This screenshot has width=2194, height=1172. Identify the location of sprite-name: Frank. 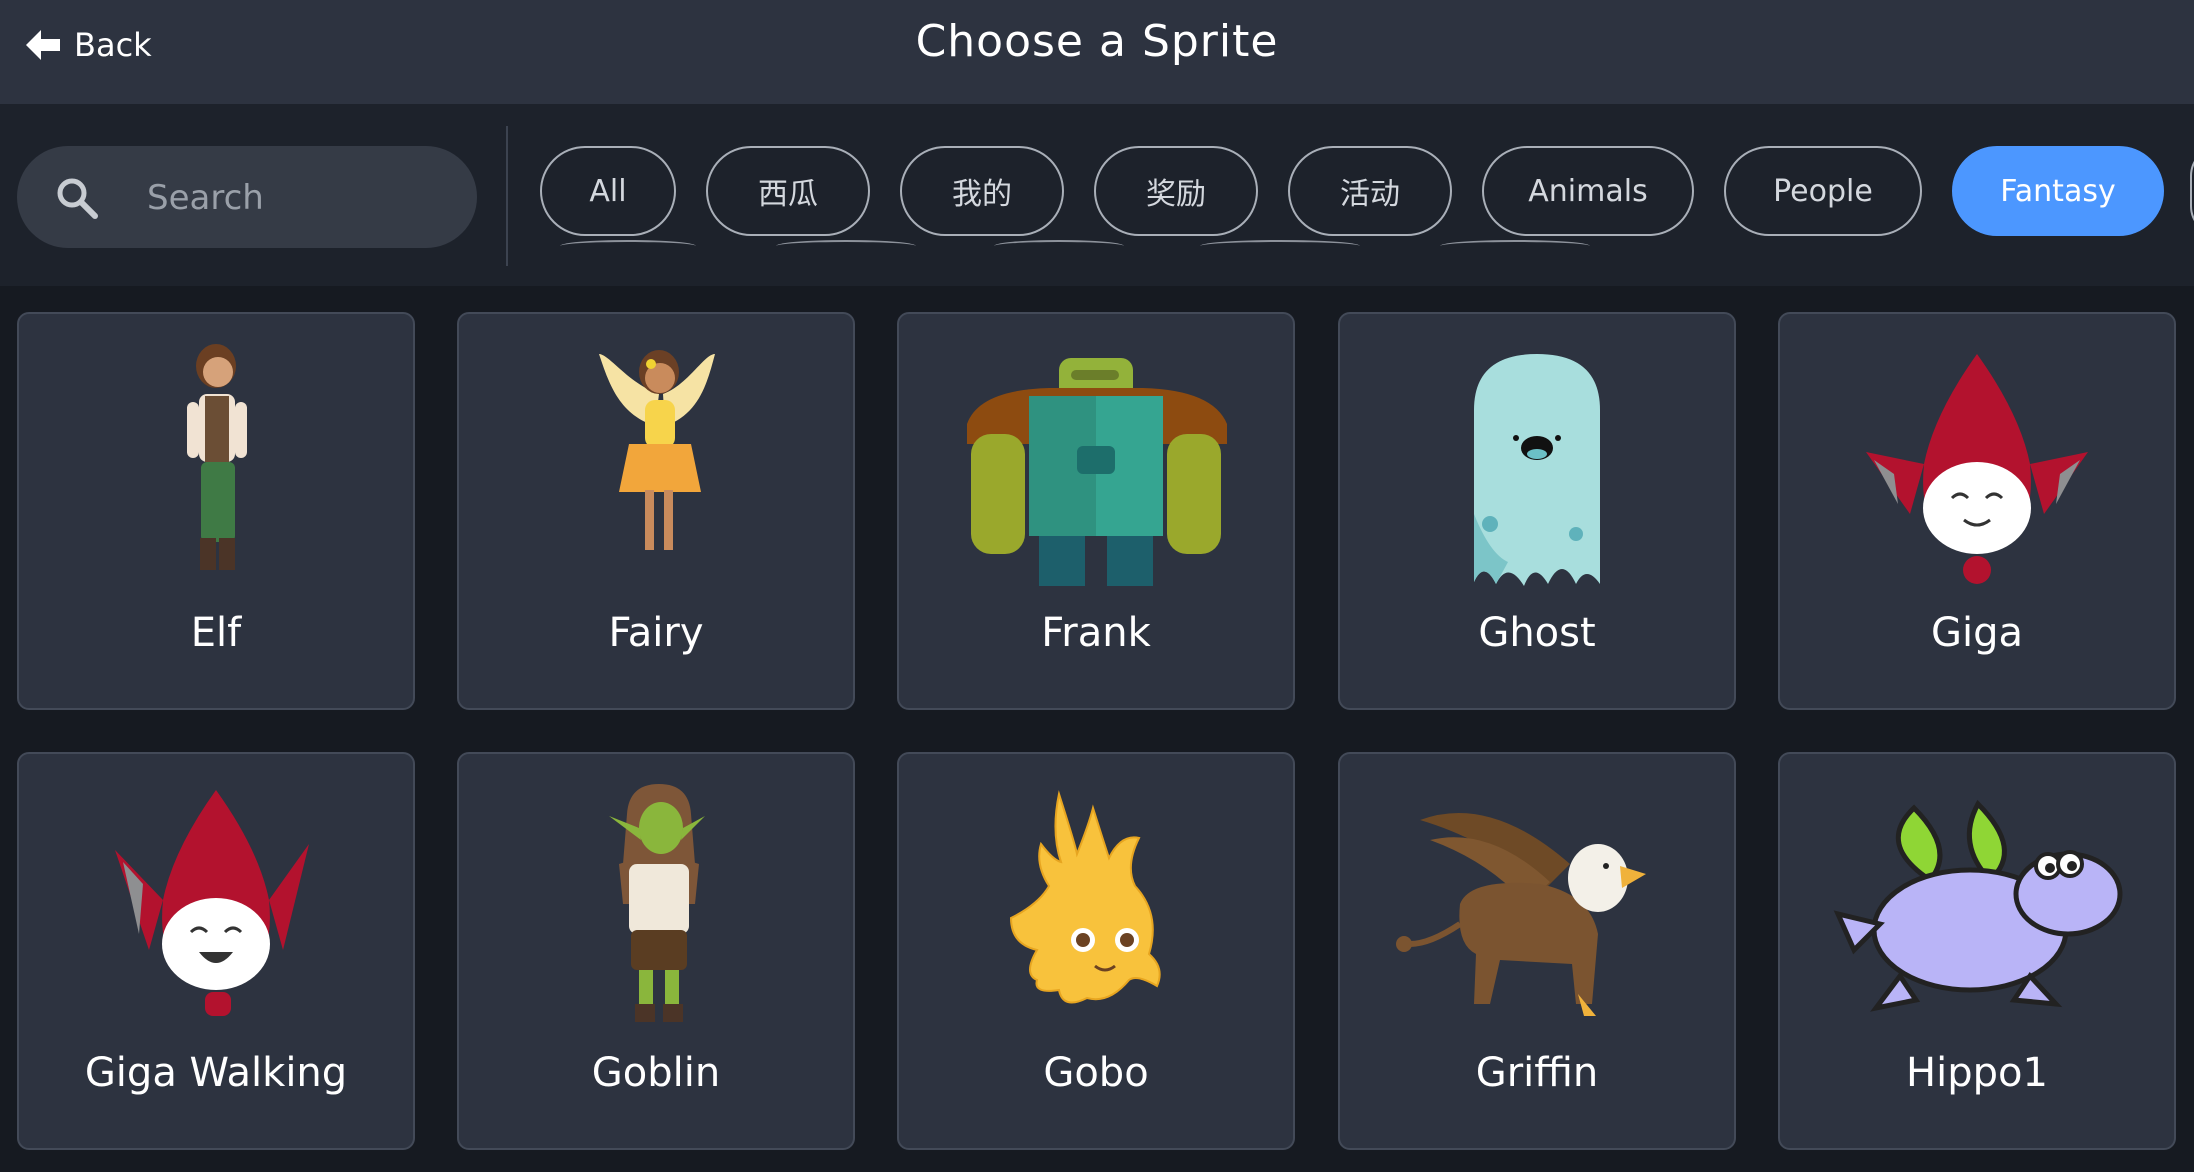
(1096, 633).